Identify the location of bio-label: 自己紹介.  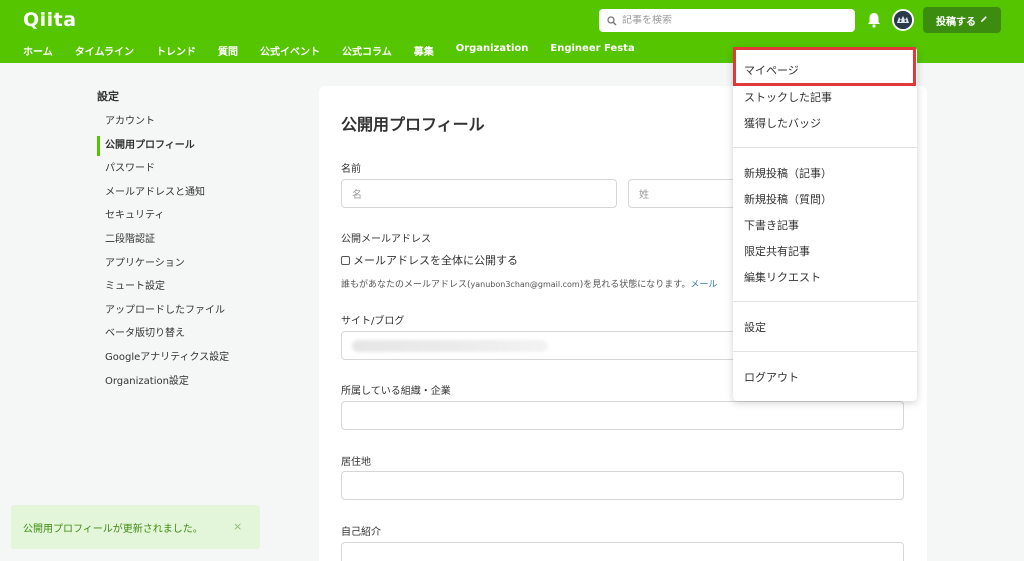
(361, 532).